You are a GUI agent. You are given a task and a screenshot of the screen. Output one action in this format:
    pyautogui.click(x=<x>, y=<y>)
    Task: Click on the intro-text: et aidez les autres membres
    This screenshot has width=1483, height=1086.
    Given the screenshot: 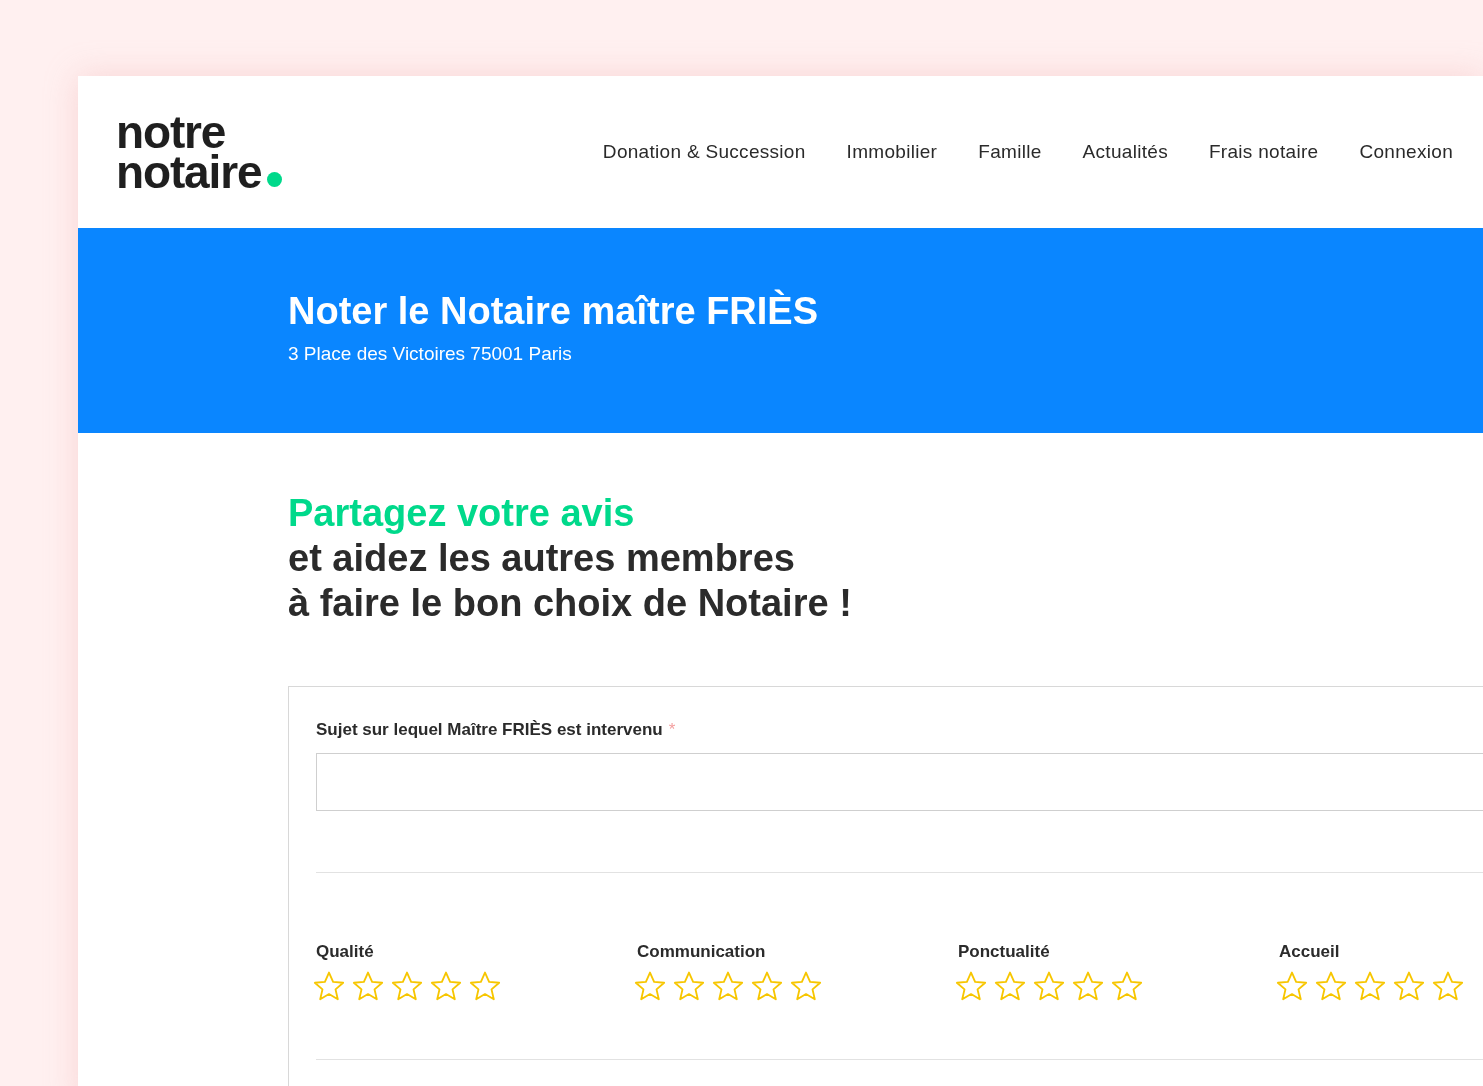 What is the action you would take?
    pyautogui.click(x=541, y=558)
    